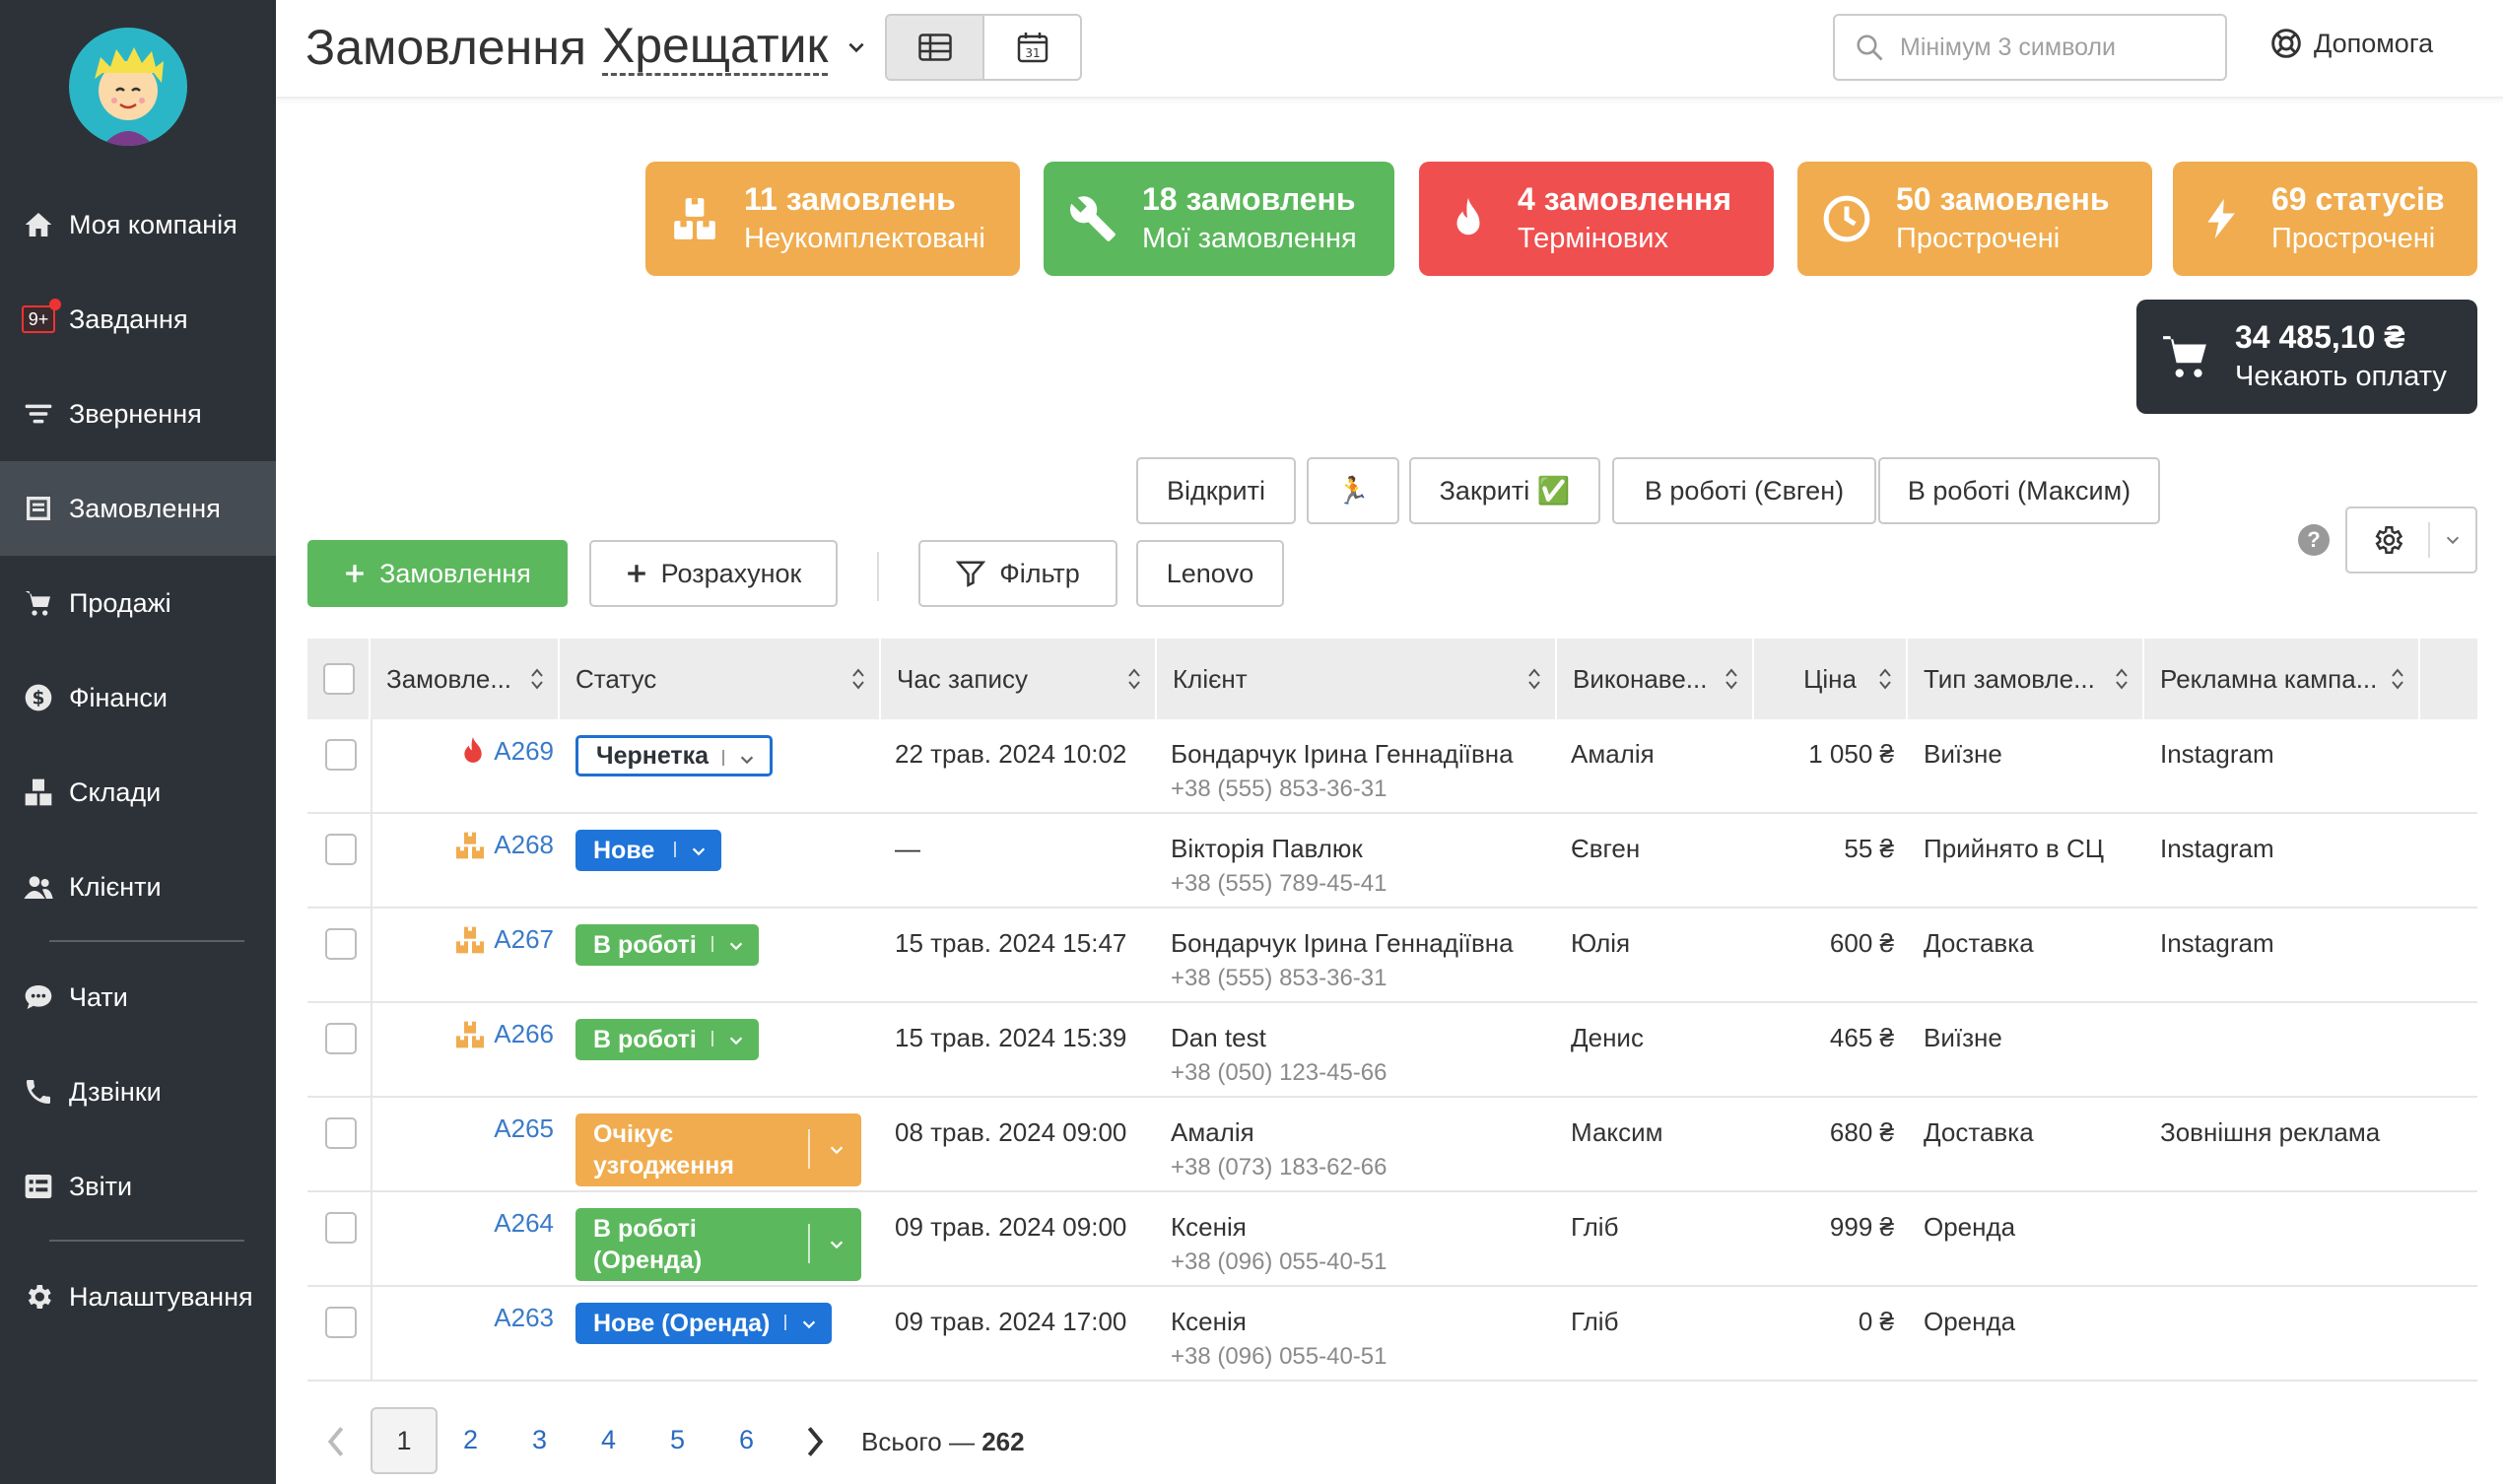  I want to click on page-2: 2, so click(471, 1440).